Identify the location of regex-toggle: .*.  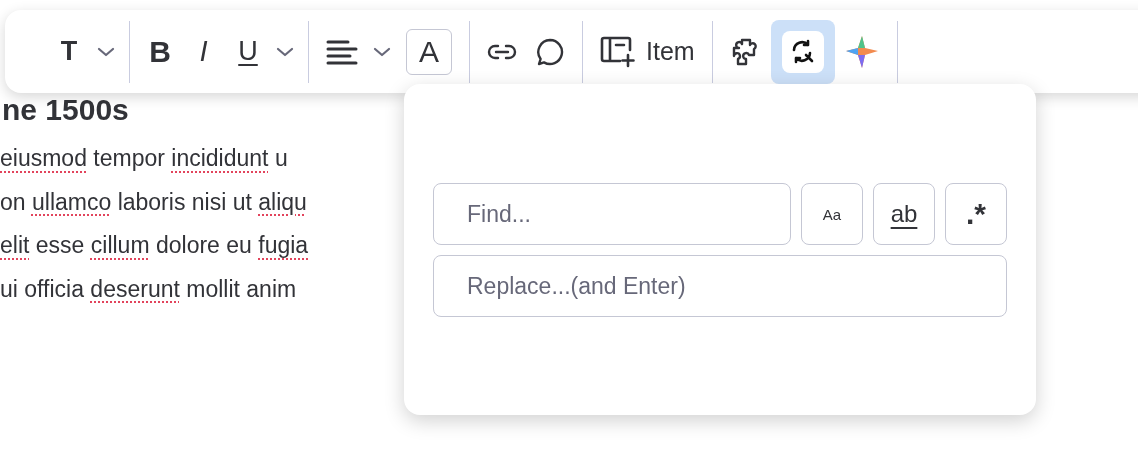
(976, 214).